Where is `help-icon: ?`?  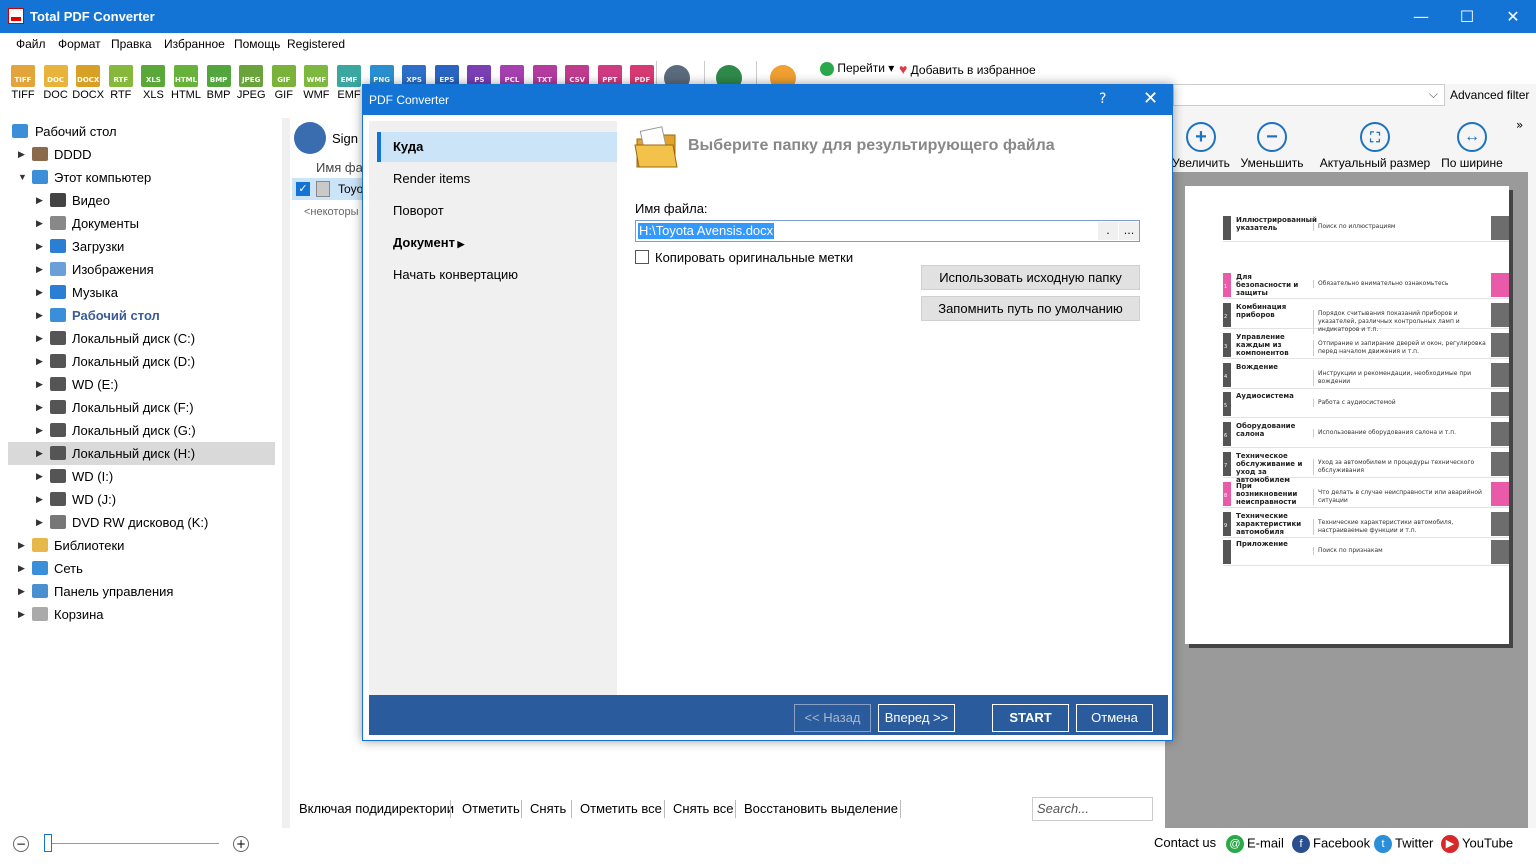 help-icon: ? is located at coordinates (1102, 99).